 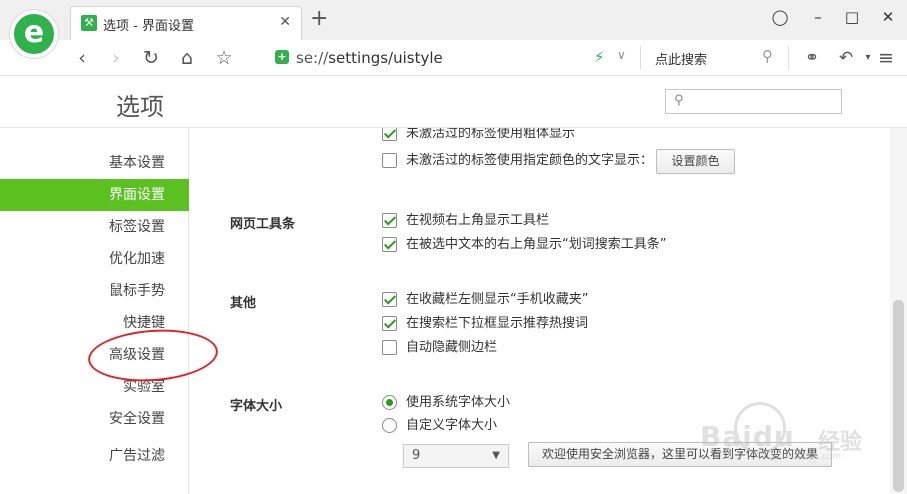 What do you see at coordinates (812, 58) in the screenshot?
I see `headphones-icon: ⚭` at bounding box center [812, 58].